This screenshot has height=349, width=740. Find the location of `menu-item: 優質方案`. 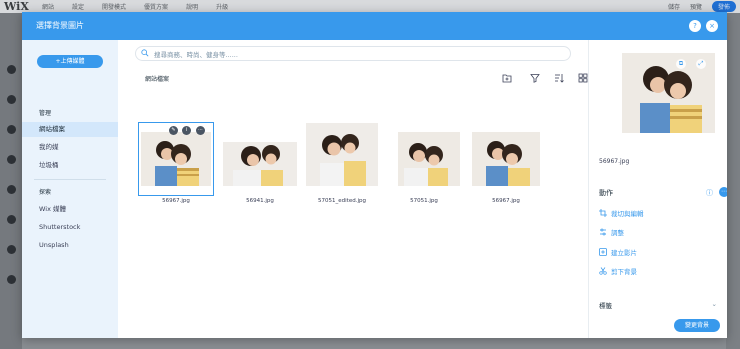

menu-item: 優質方案 is located at coordinates (156, 6).